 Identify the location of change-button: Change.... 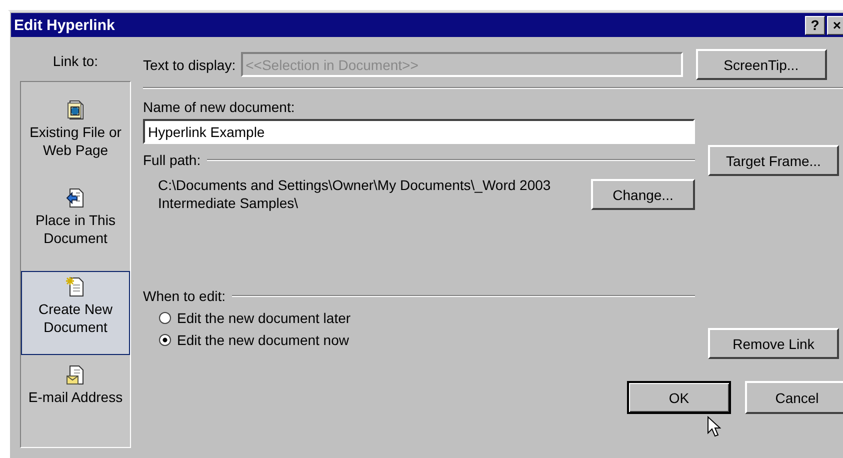
(643, 194).